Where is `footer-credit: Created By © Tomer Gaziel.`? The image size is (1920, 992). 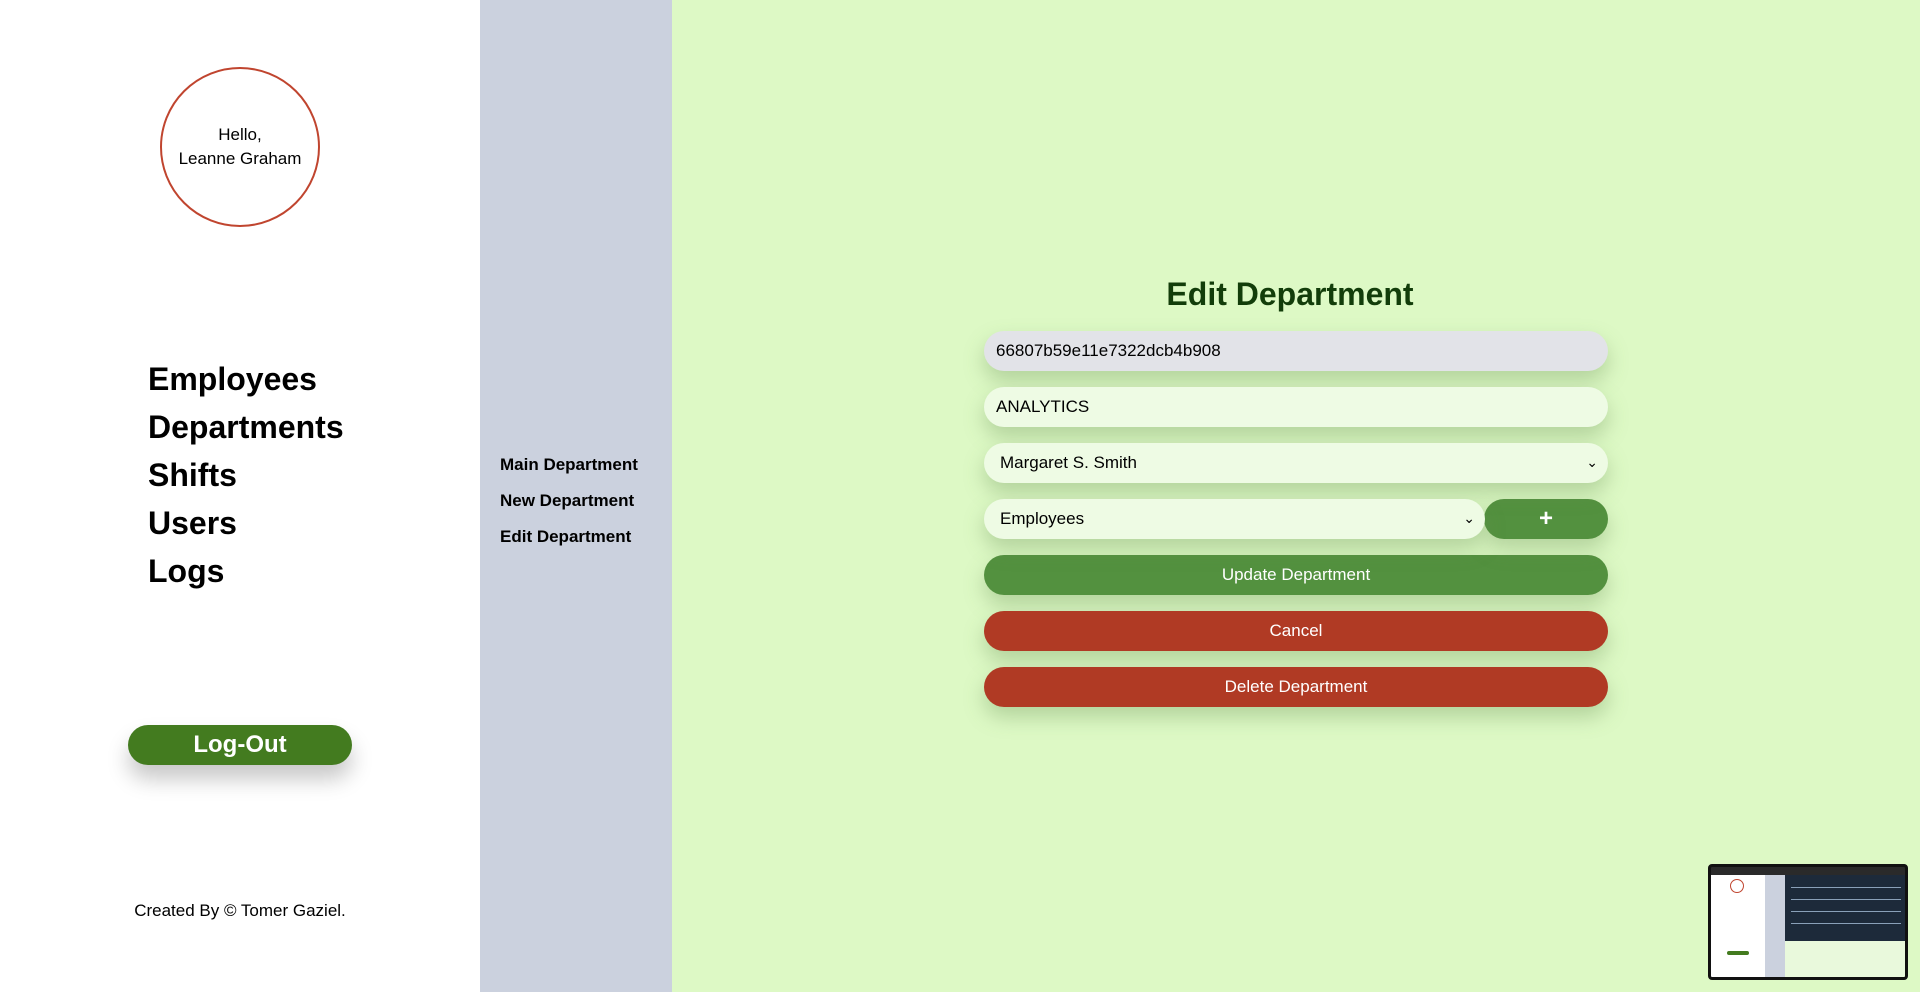
footer-credit: Created By © Tomer Gaziel. is located at coordinates (240, 910).